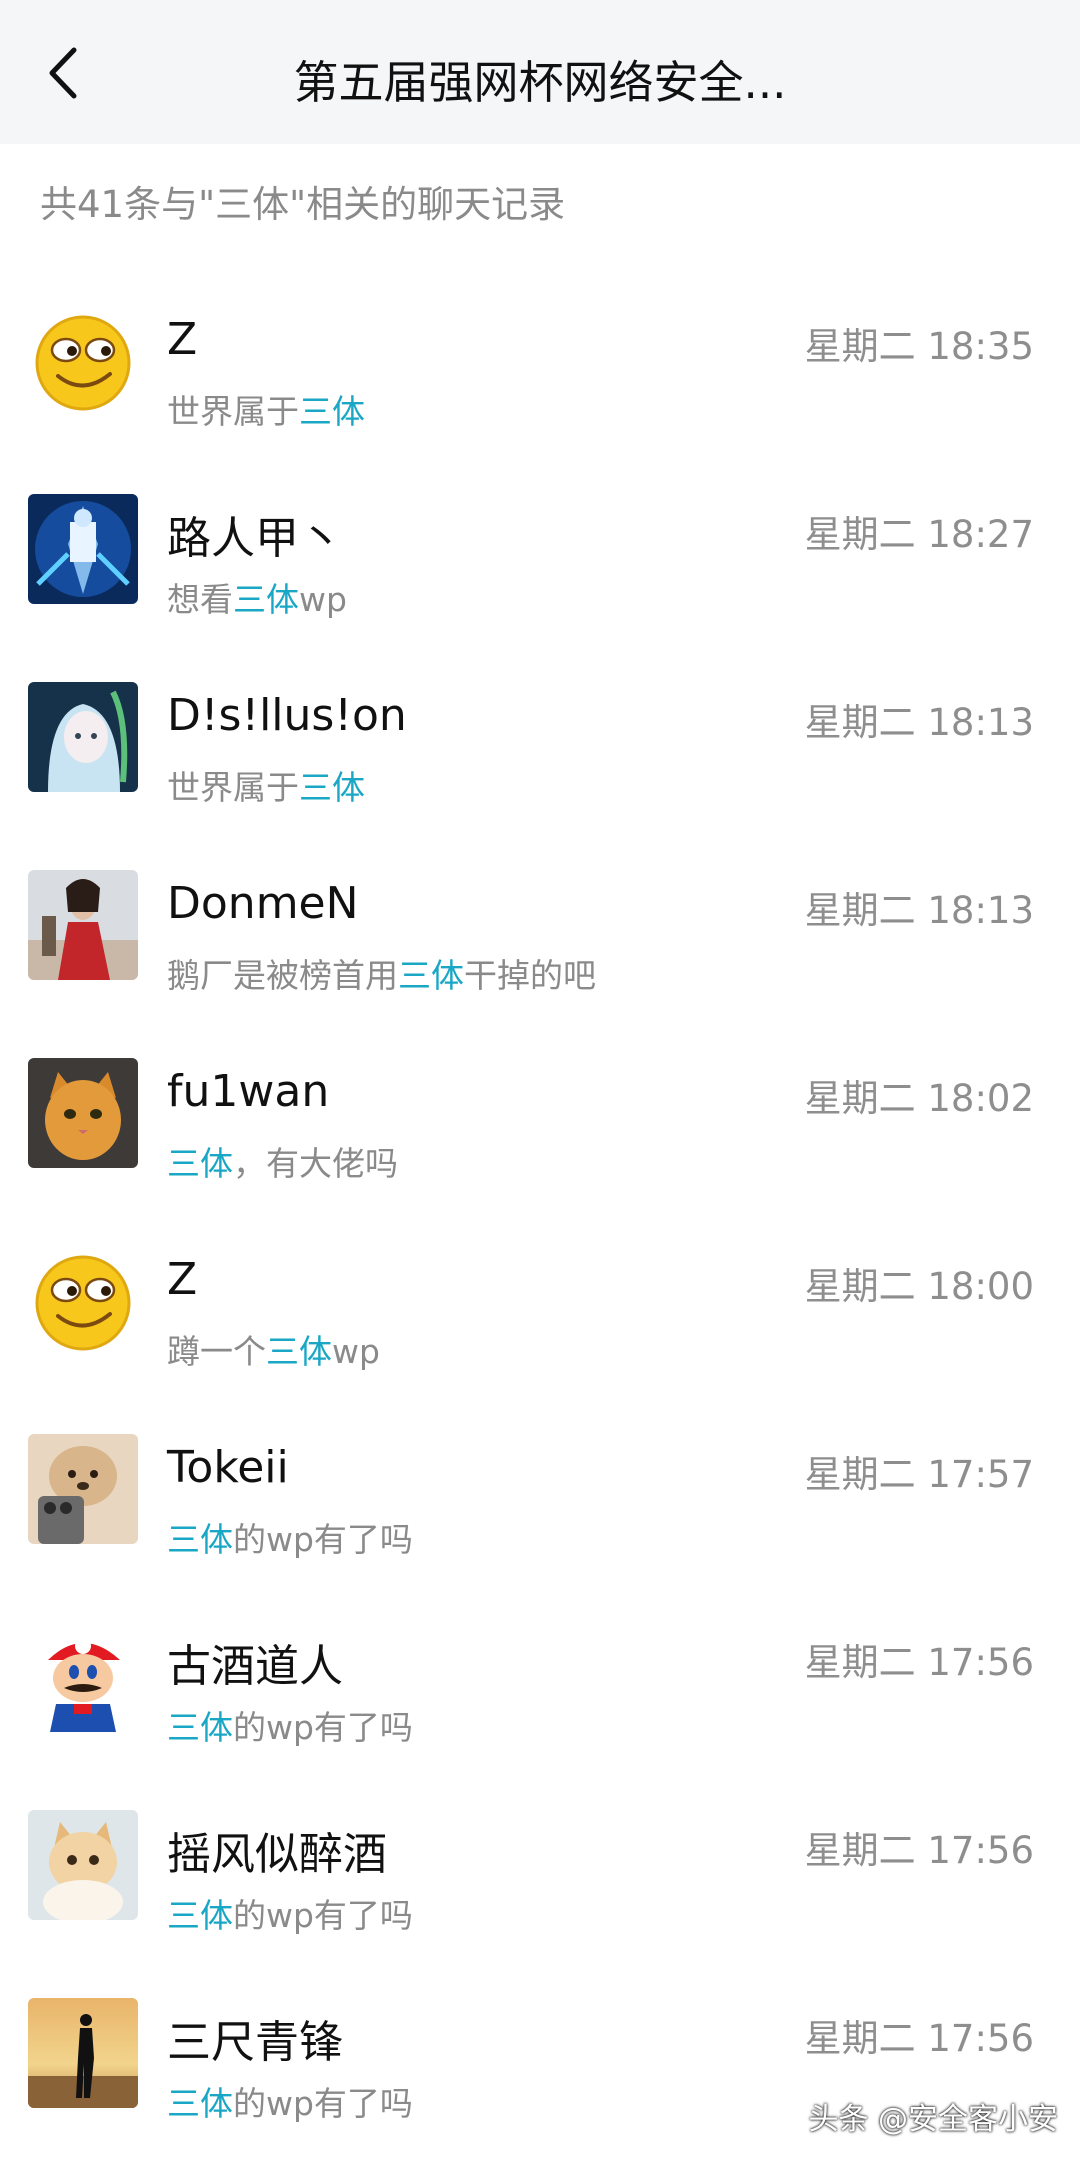  Describe the element at coordinates (919, 346) in the screenshot. I see `message-timestamp: 星期二 18:35` at that location.